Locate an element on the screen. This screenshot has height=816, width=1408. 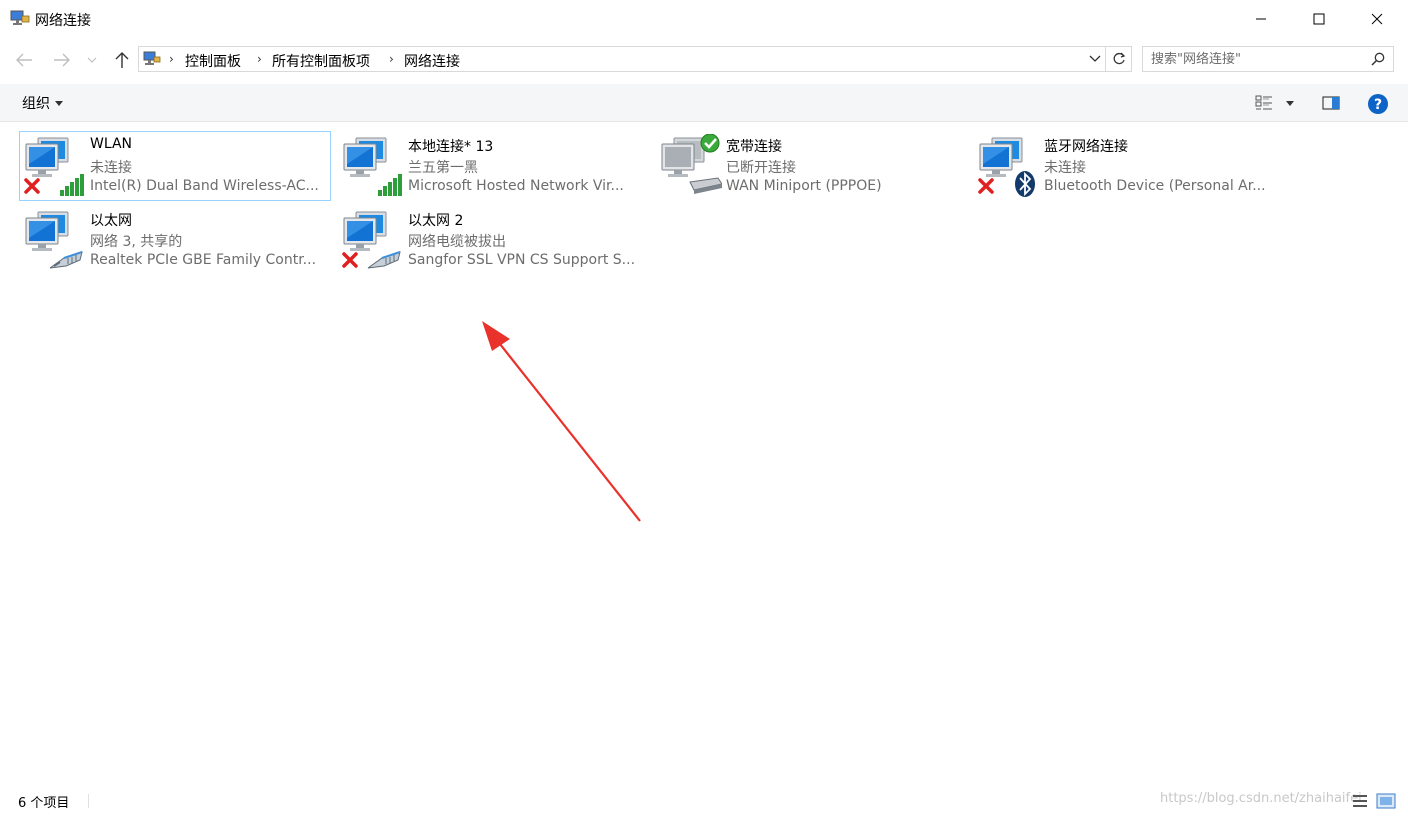
maximize-button is located at coordinates (1319, 19).